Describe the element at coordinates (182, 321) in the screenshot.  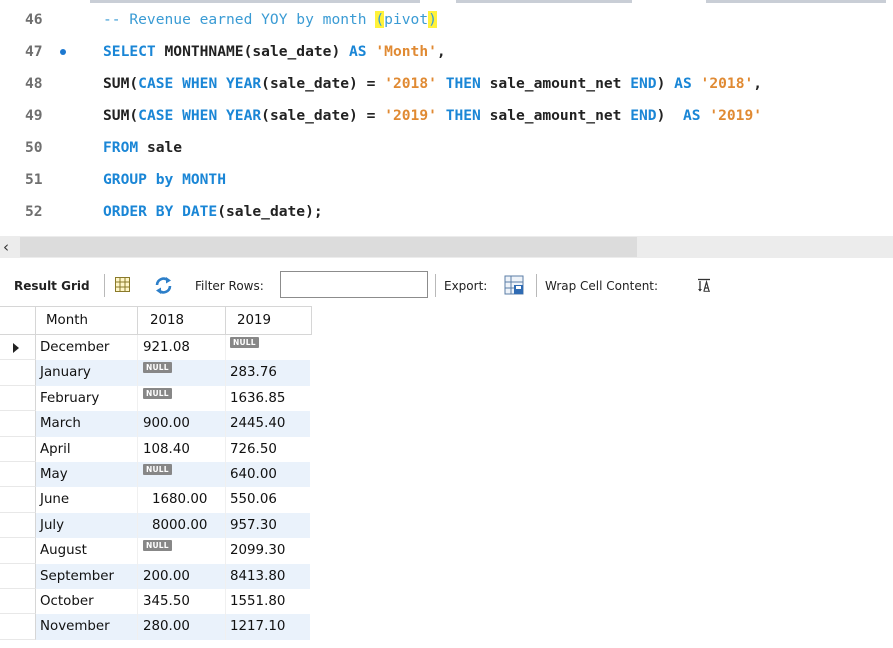
I see `column-header-2018: 2018` at that location.